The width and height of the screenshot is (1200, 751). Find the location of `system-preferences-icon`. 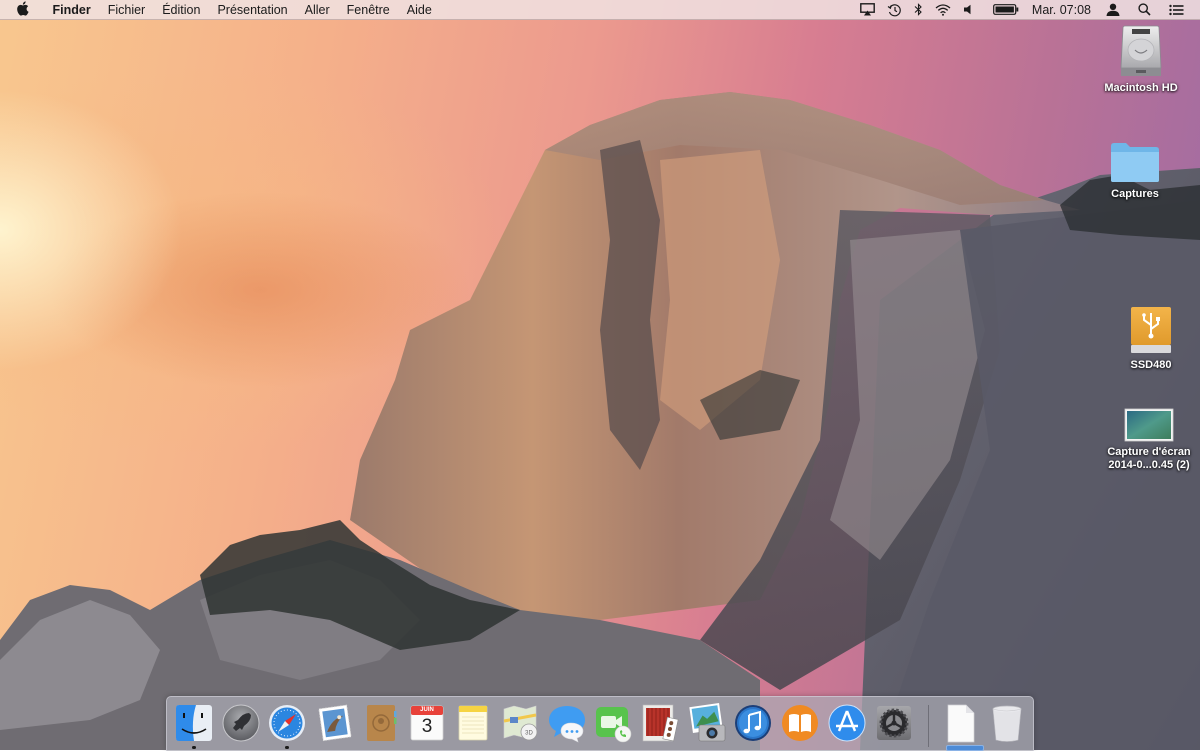

system-preferences-icon is located at coordinates (894, 723).